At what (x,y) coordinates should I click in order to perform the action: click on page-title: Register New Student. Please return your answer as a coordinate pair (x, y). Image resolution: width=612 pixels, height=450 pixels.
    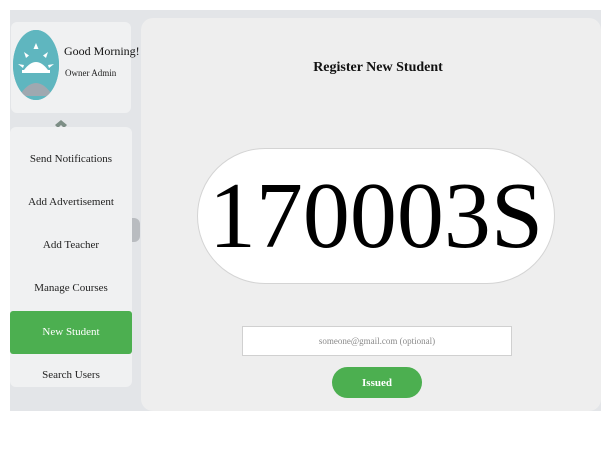
    Looking at the image, I should click on (378, 67).